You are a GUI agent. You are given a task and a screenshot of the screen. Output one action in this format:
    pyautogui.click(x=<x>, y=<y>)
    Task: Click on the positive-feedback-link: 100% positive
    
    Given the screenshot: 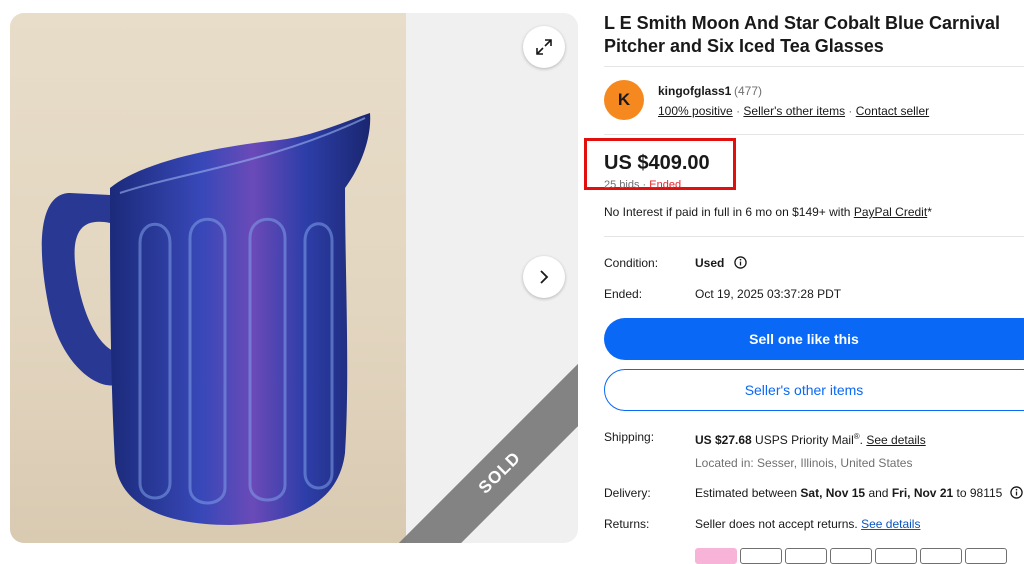 What is the action you would take?
    pyautogui.click(x=695, y=111)
    